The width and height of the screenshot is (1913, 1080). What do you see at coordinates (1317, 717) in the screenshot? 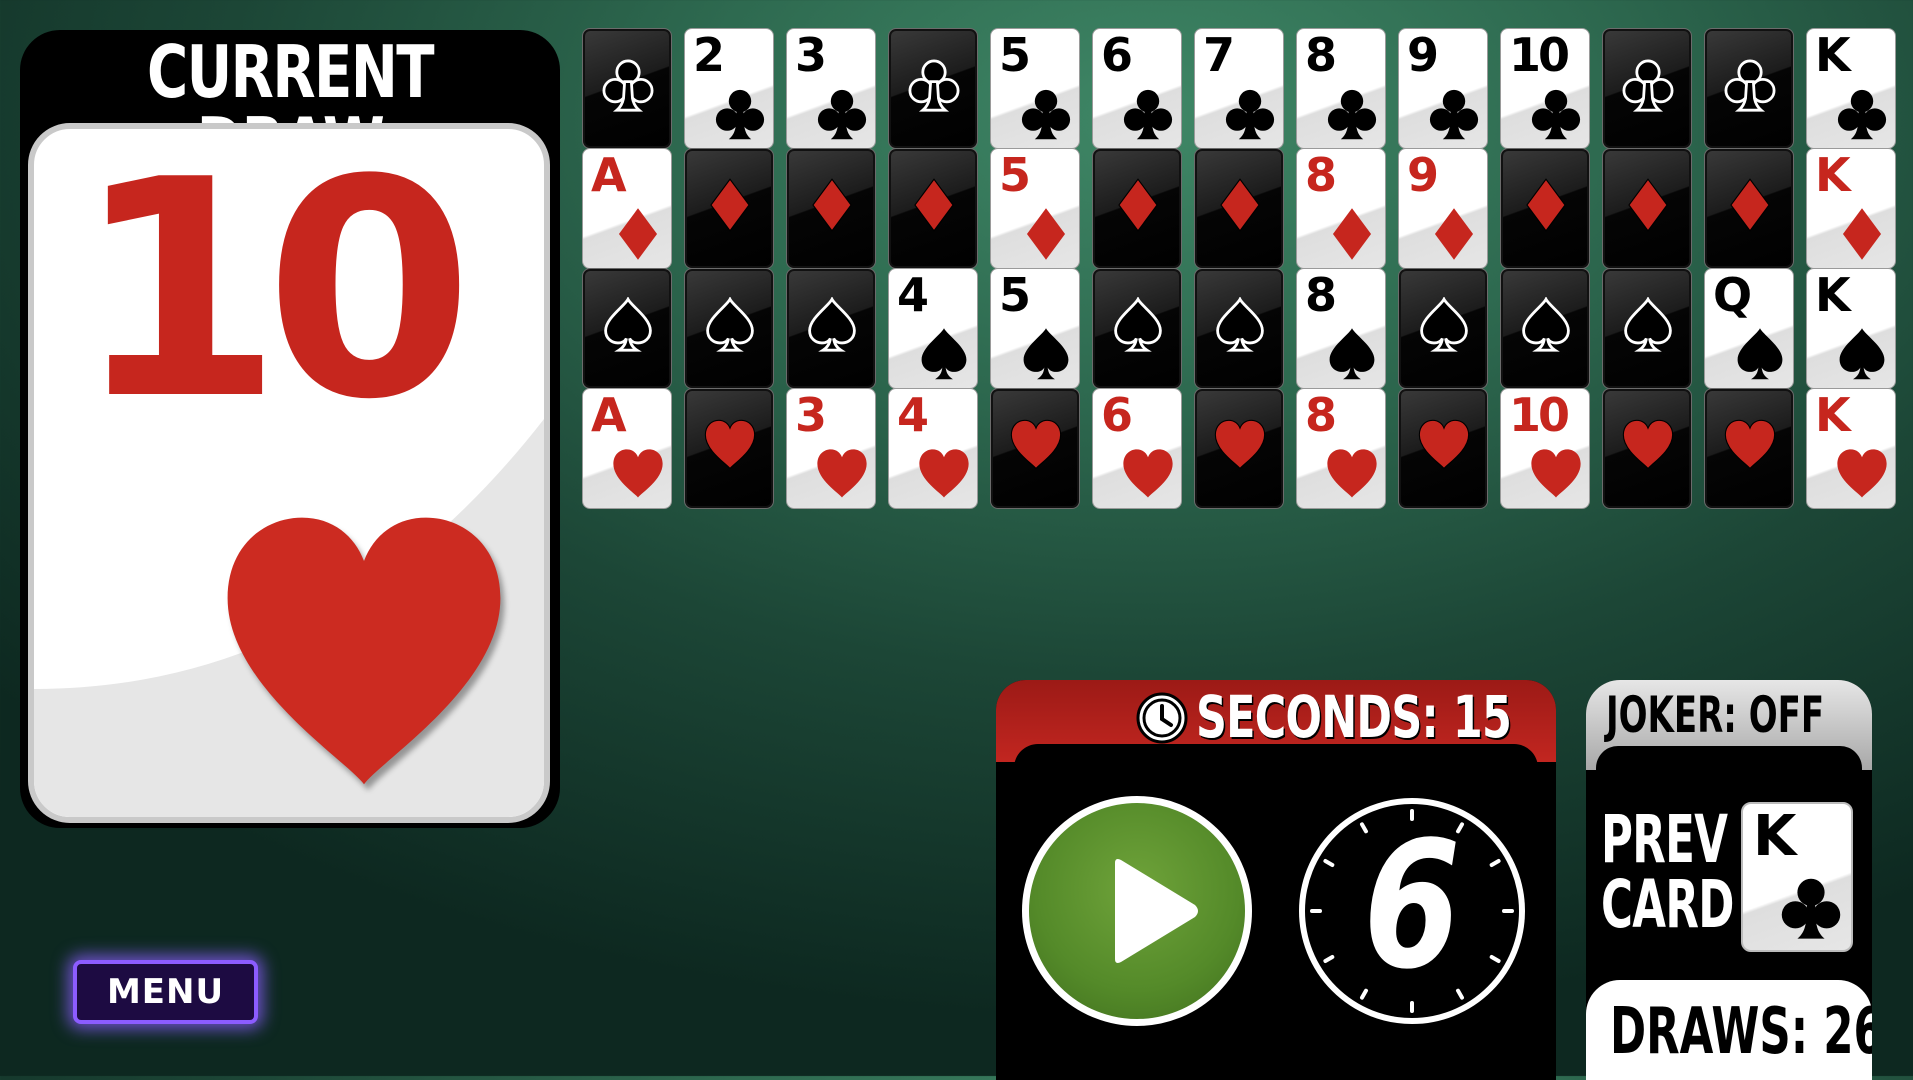
I see `seconds-label: SECONDS:` at bounding box center [1317, 717].